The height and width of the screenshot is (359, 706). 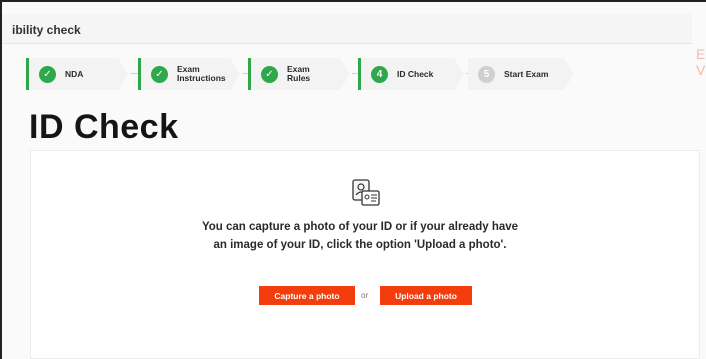 I want to click on step-start-exam: 5 Start Exam, so click(x=516, y=74).